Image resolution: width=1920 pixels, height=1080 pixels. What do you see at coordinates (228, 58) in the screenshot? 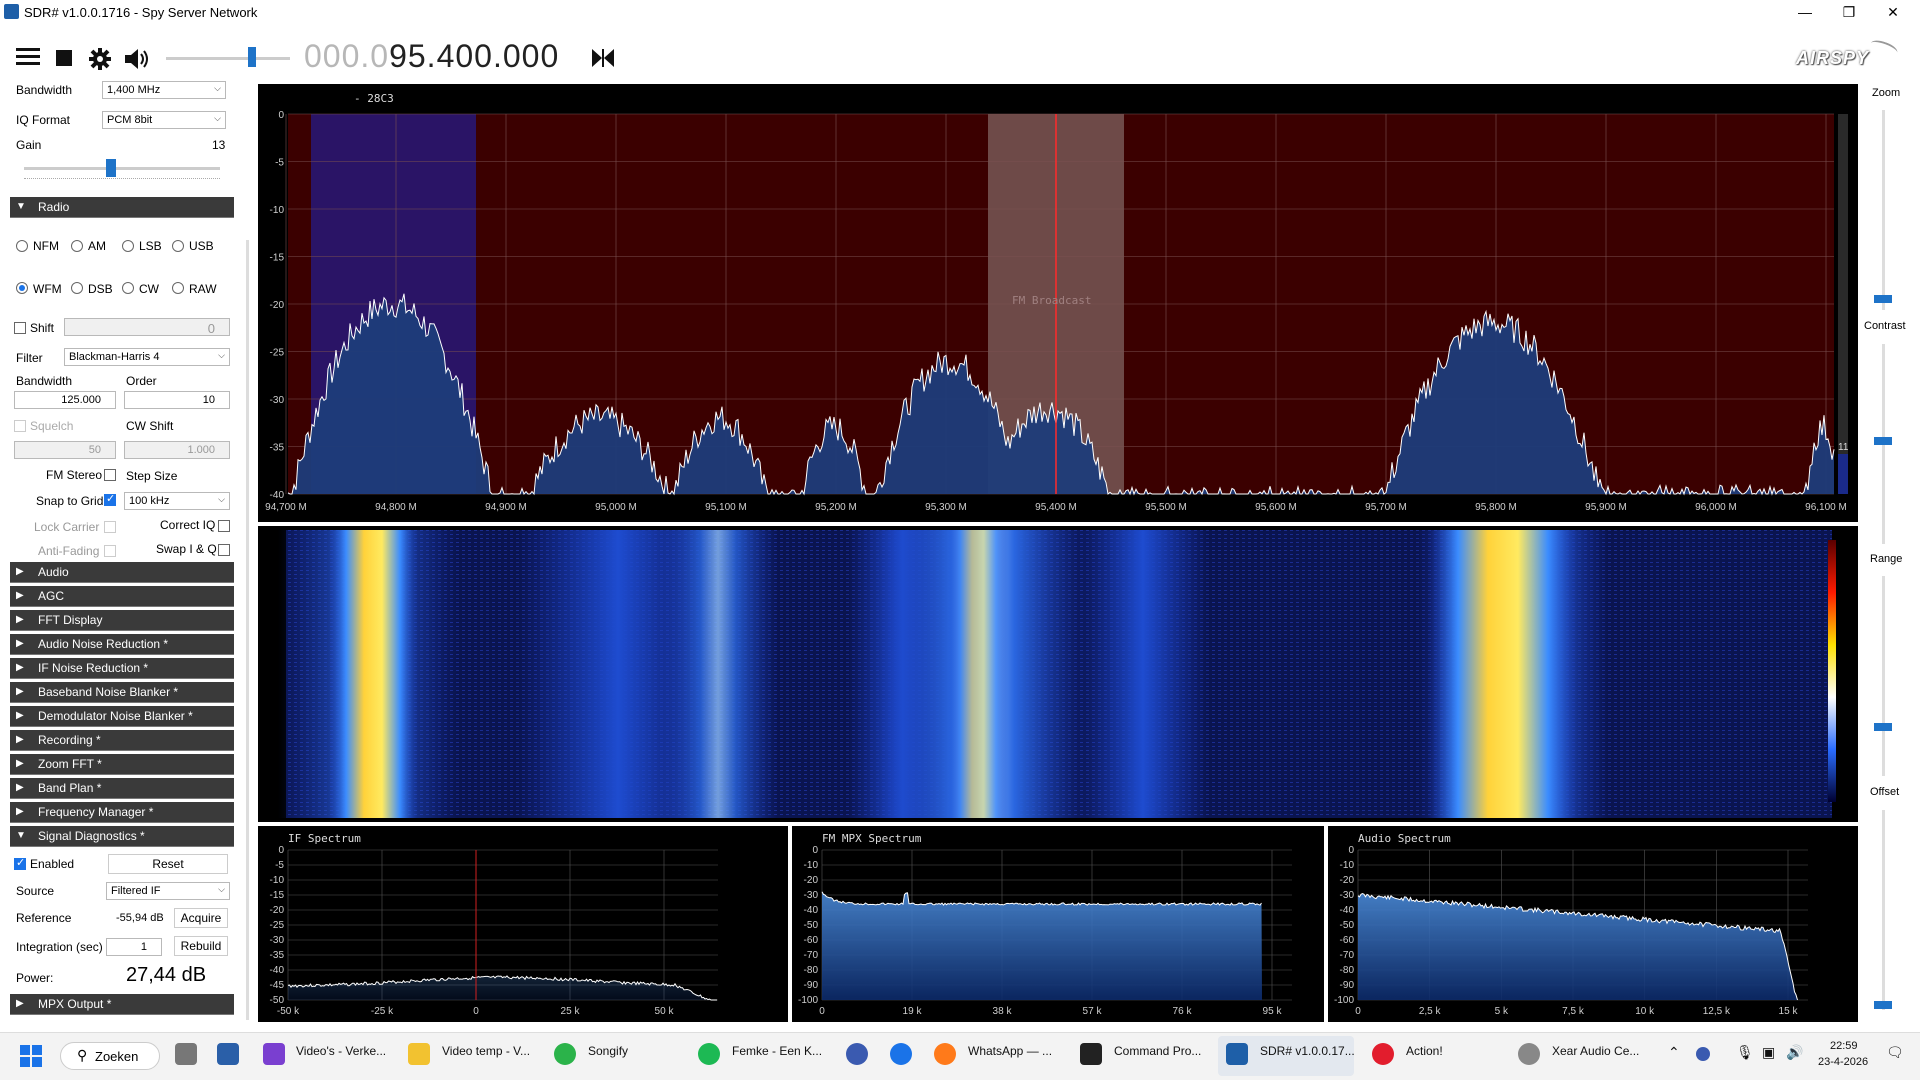
I see `volume-slider-track` at bounding box center [228, 58].